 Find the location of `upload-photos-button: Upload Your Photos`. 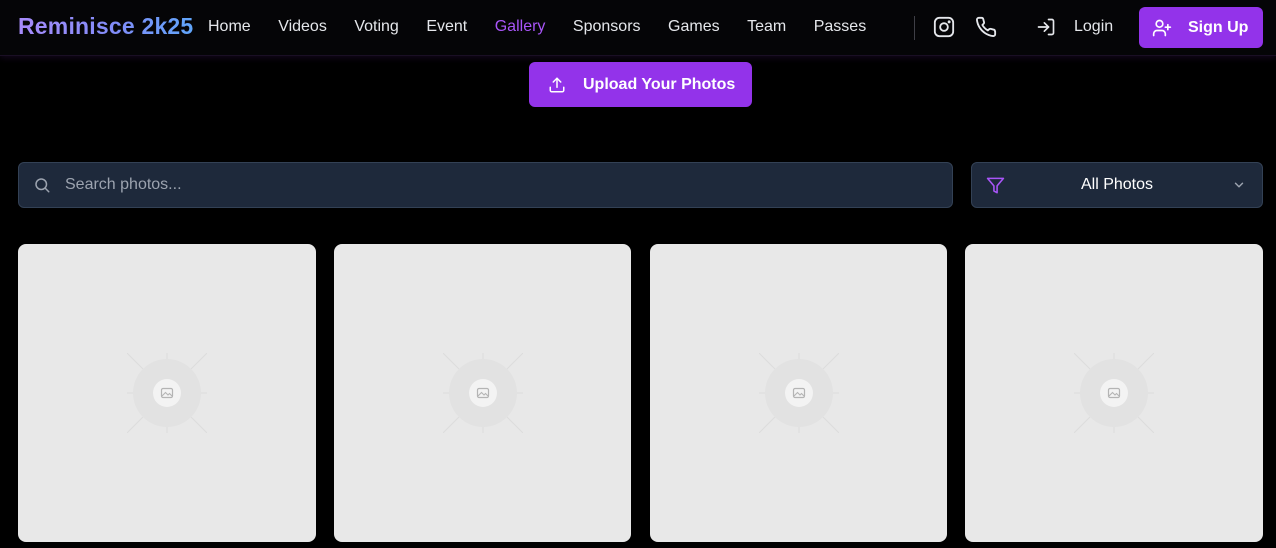

upload-photos-button: Upload Your Photos is located at coordinates (640, 84).